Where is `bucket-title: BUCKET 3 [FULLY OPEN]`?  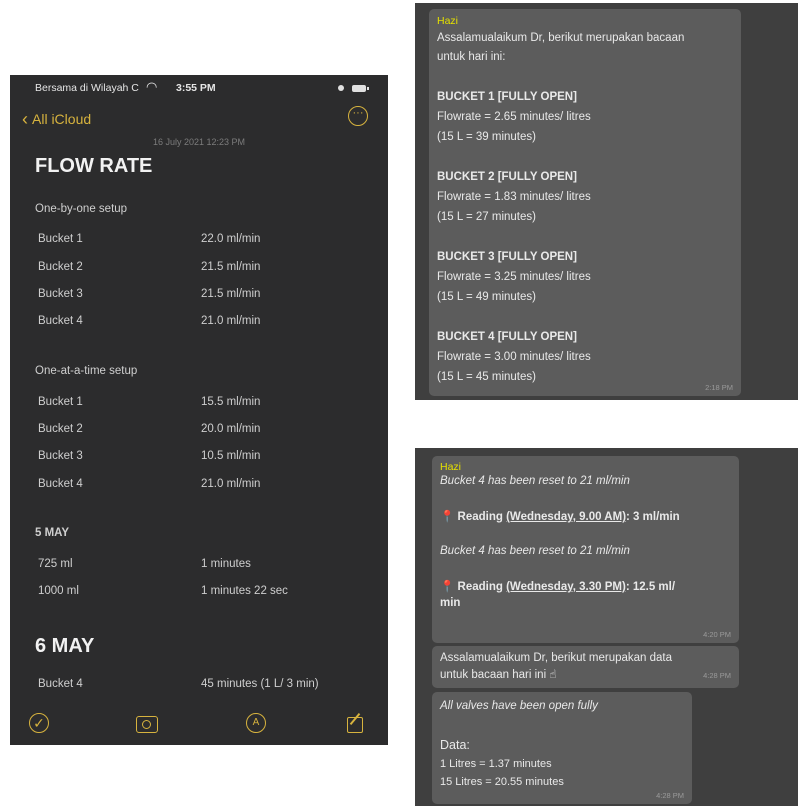
bucket-title: BUCKET 3 [FULLY OPEN] is located at coordinates (507, 257).